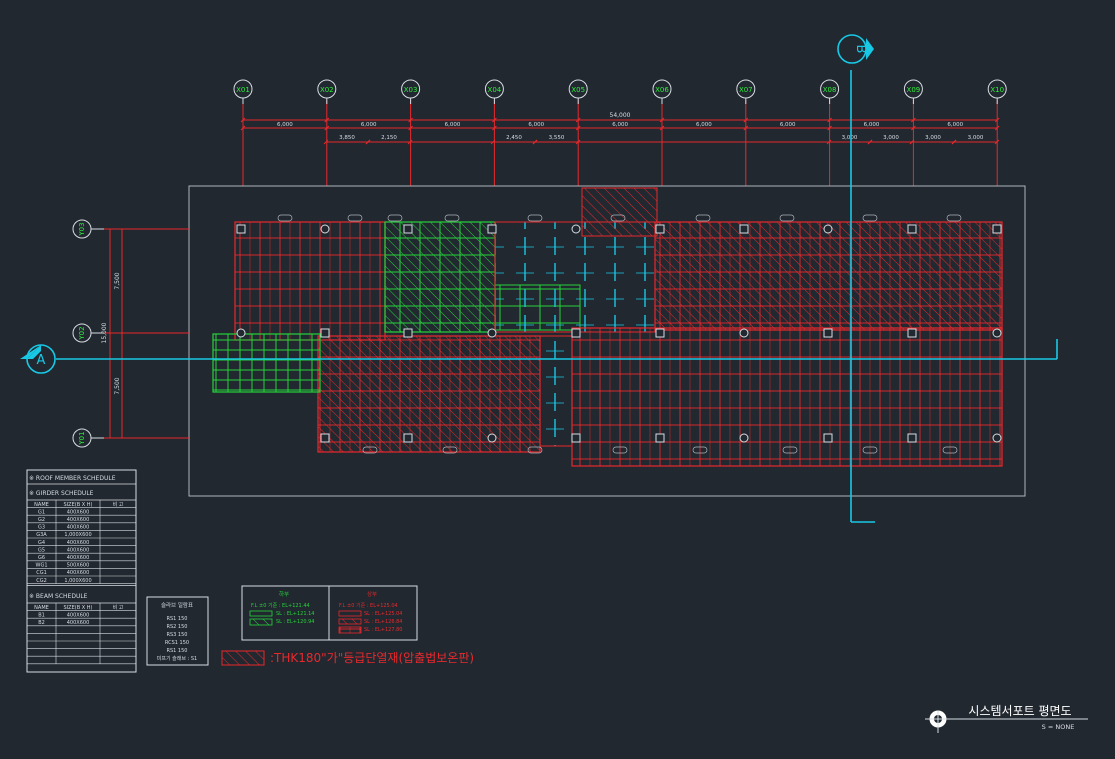 The image size is (1115, 759). I want to click on dim-total-label: 54,000, so click(620, 115).